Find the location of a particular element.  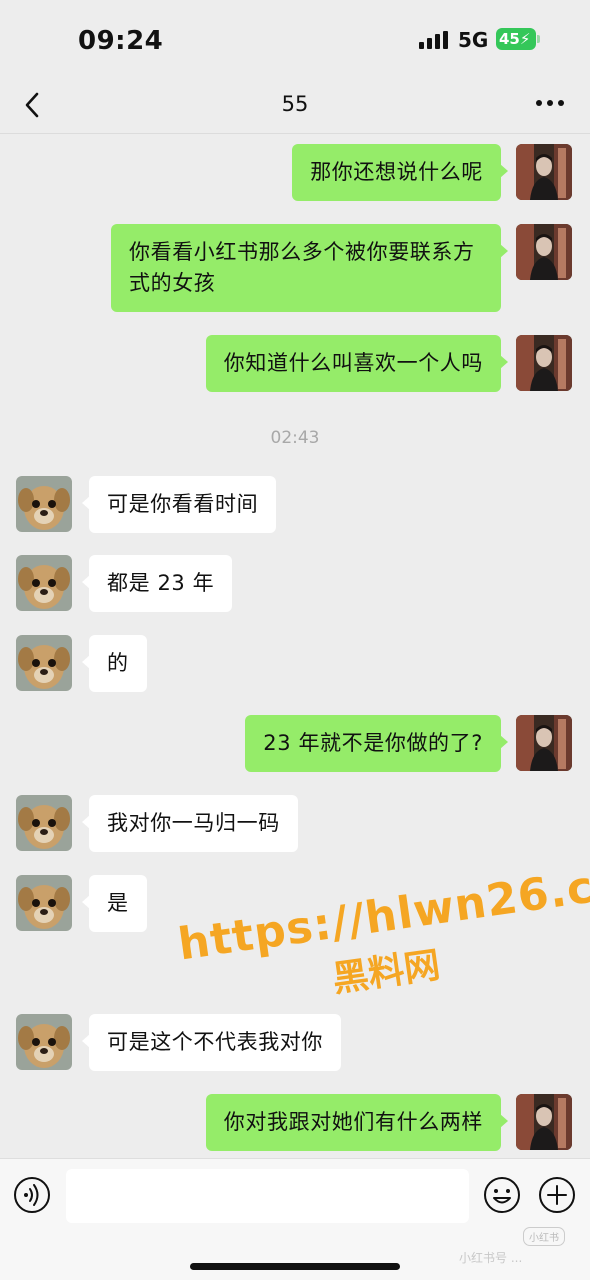

chat-title: 55 is located at coordinates (295, 104).